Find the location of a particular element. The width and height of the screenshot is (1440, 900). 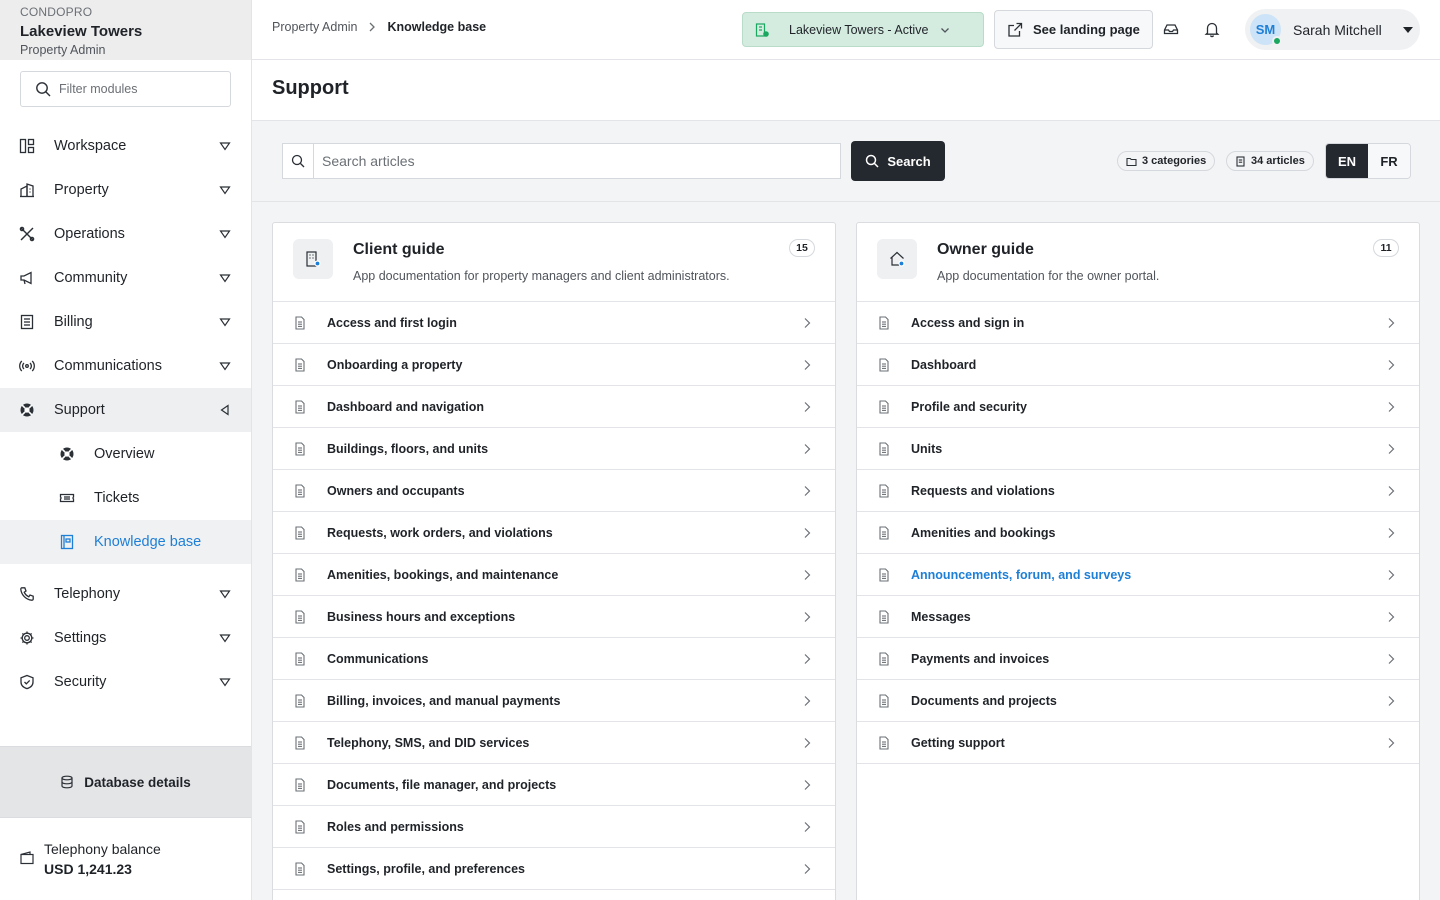

search-button-label: Search is located at coordinates (909, 161).